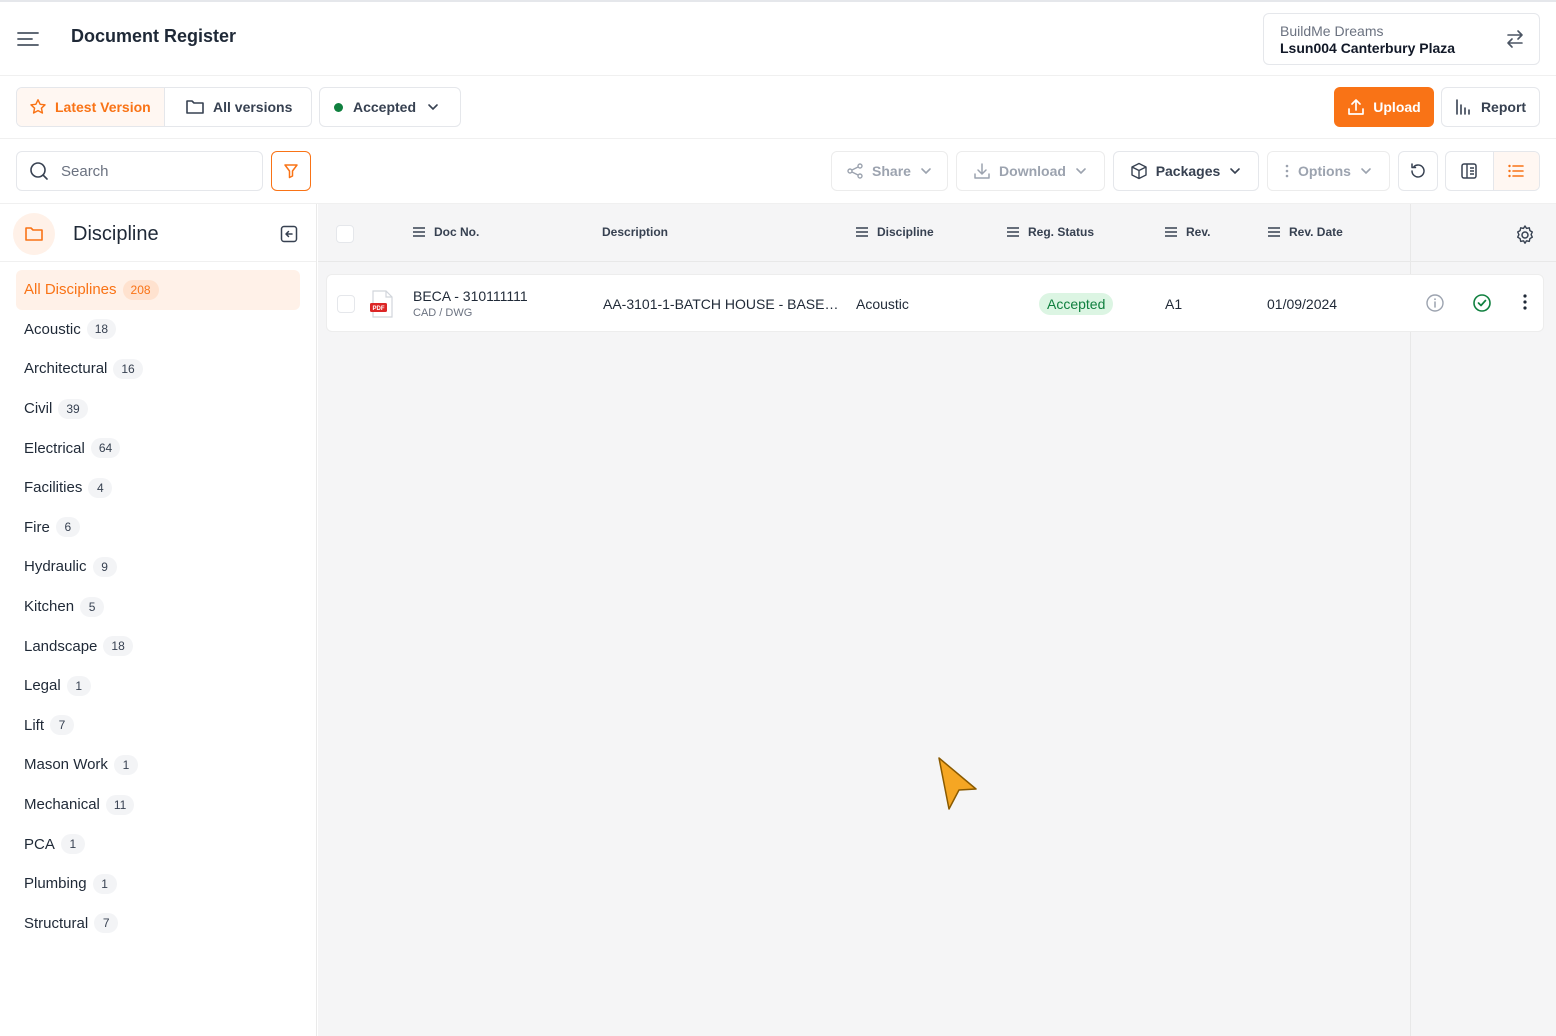 This screenshot has width=1556, height=1036. What do you see at coordinates (158, 488) in the screenshot?
I see `sidebar-item-facilities: Facilities 4` at bounding box center [158, 488].